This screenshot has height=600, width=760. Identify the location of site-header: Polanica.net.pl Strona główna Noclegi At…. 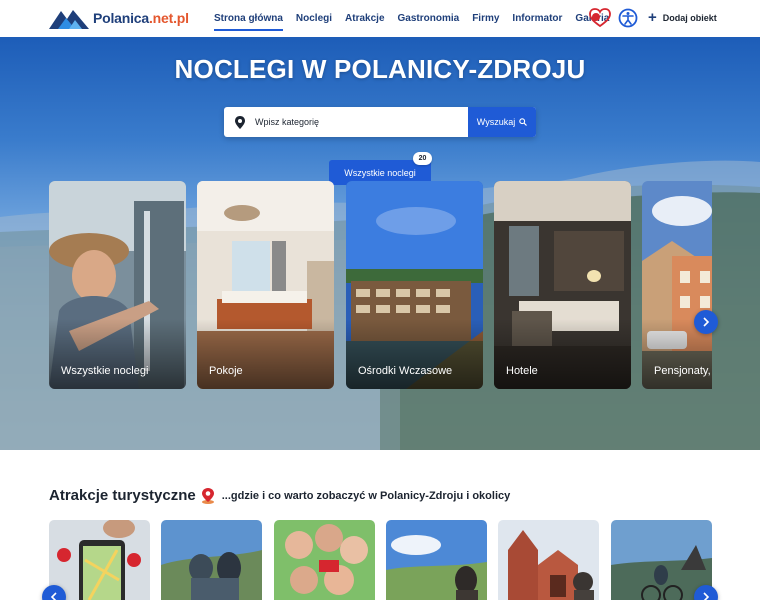
(380, 18).